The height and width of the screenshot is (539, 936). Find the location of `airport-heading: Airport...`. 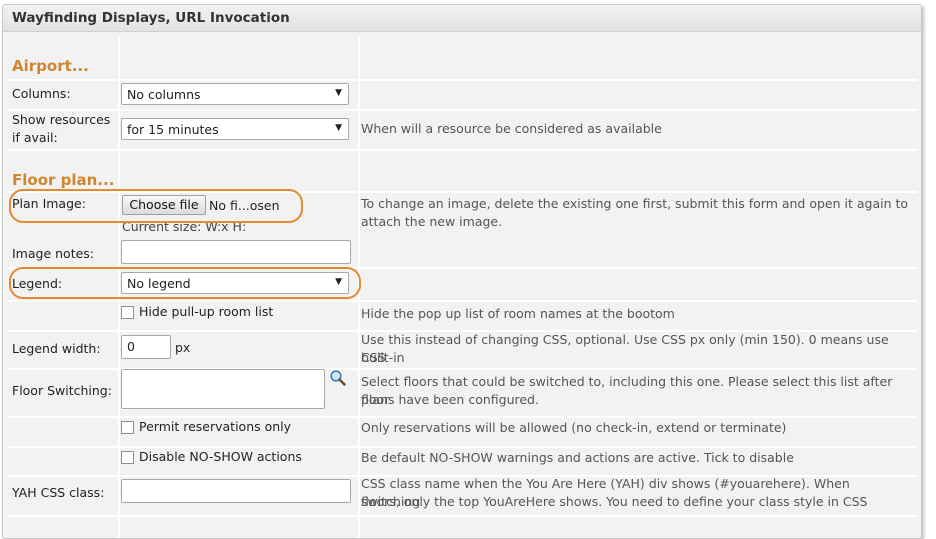

airport-heading: Airport... is located at coordinates (50, 66).